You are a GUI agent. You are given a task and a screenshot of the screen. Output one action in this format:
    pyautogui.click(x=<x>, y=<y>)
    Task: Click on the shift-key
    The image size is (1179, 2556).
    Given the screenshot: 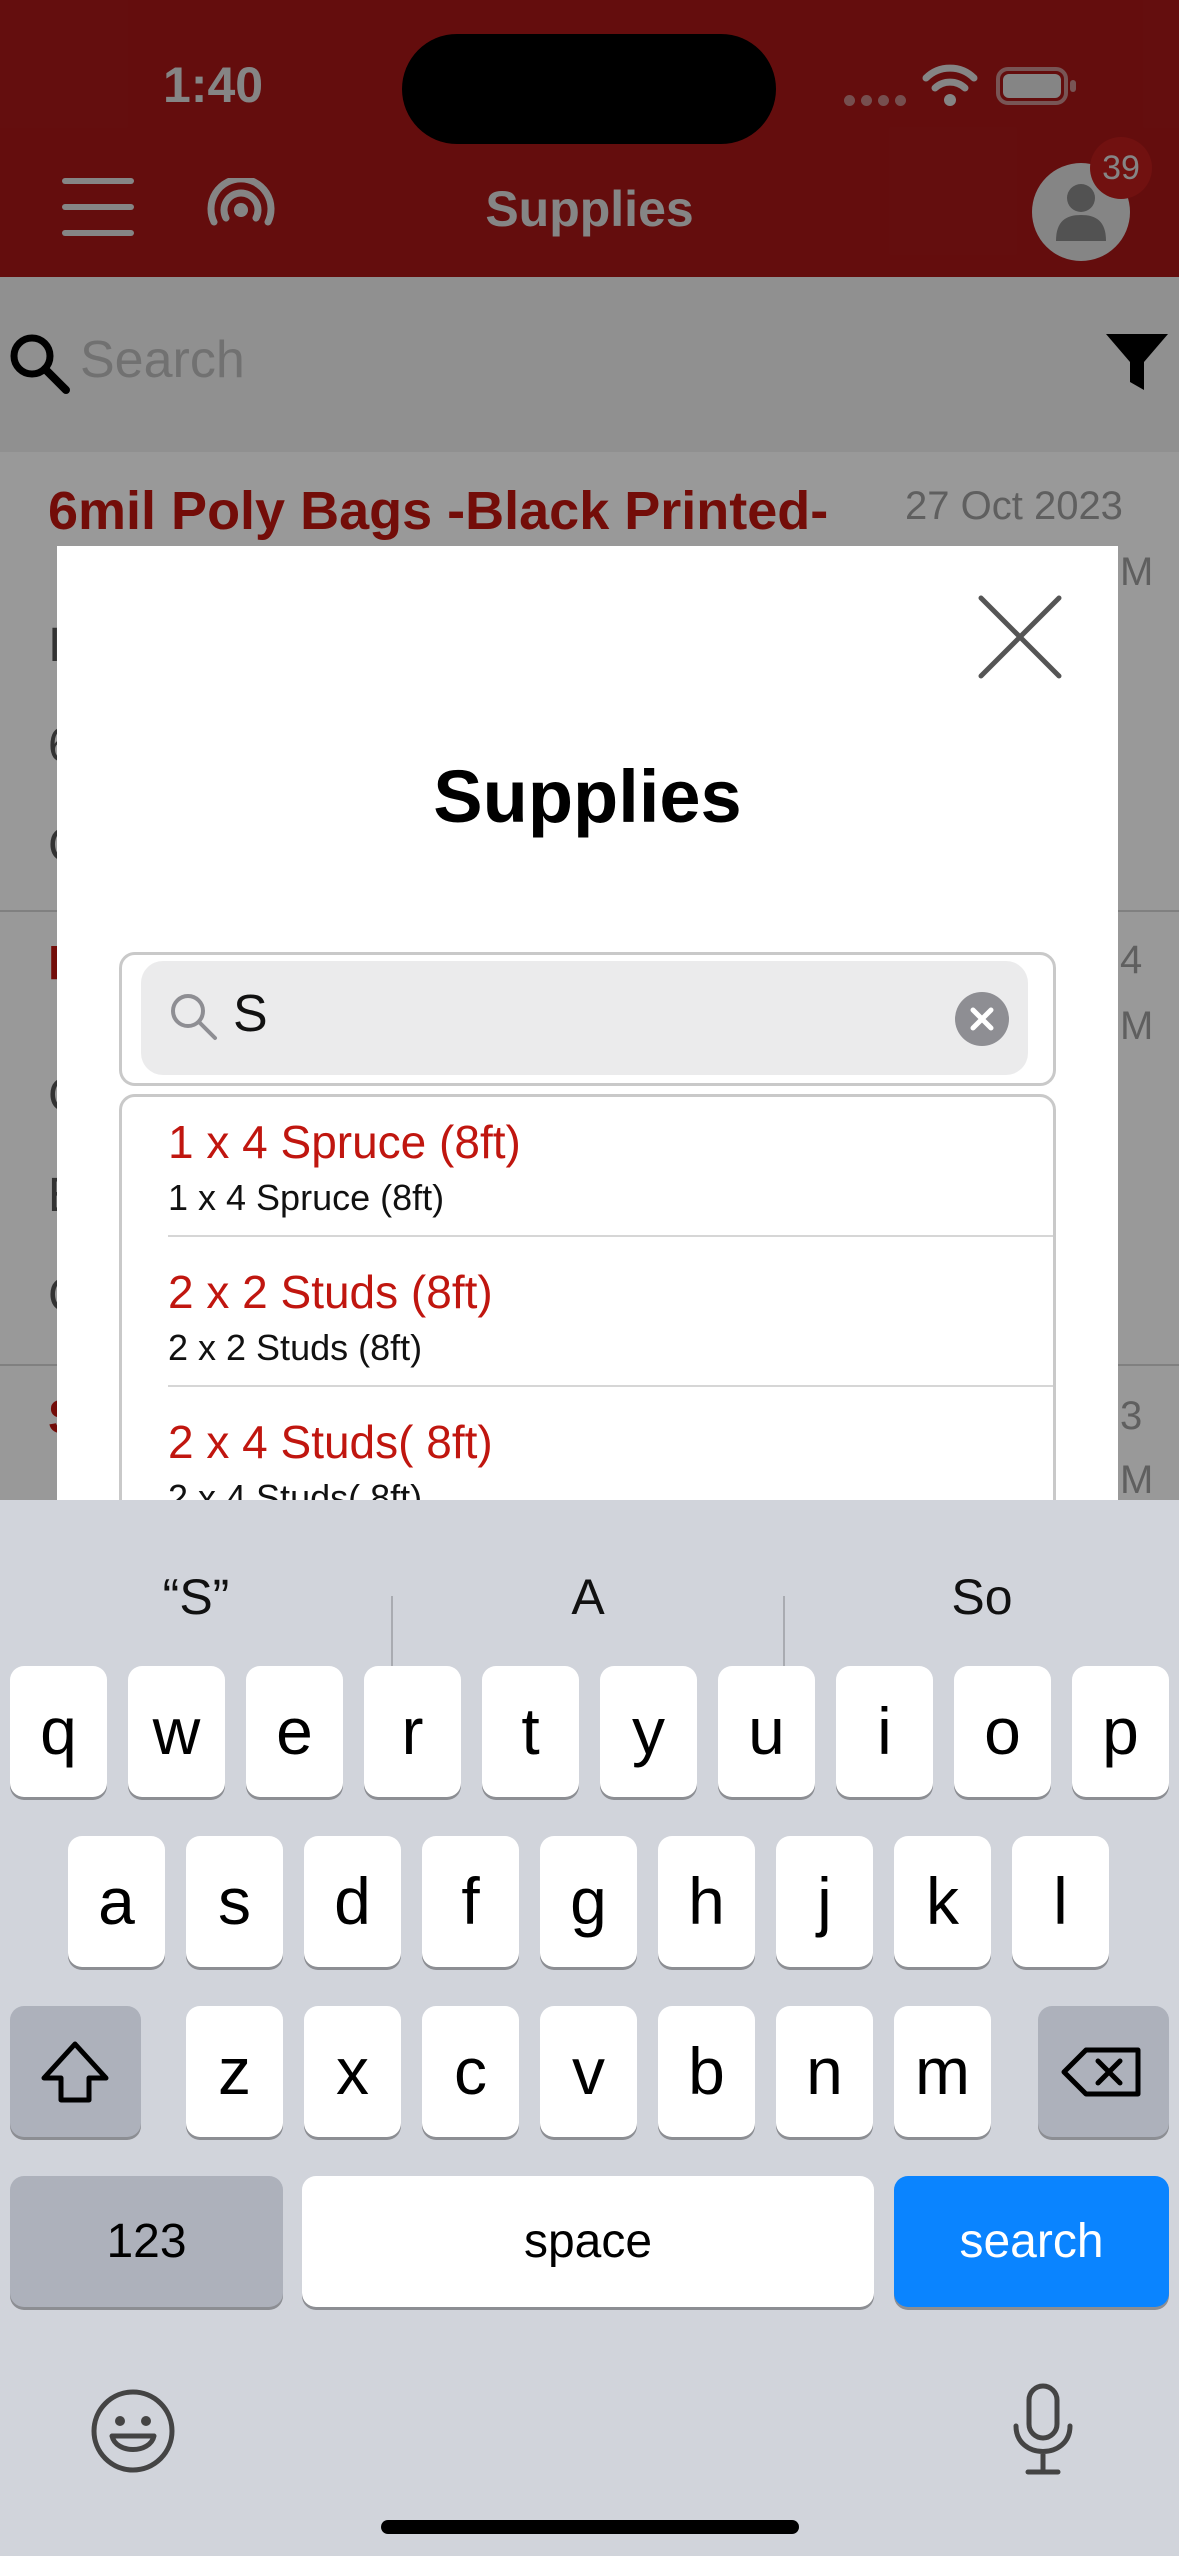 What is the action you would take?
    pyautogui.click(x=75, y=2071)
    